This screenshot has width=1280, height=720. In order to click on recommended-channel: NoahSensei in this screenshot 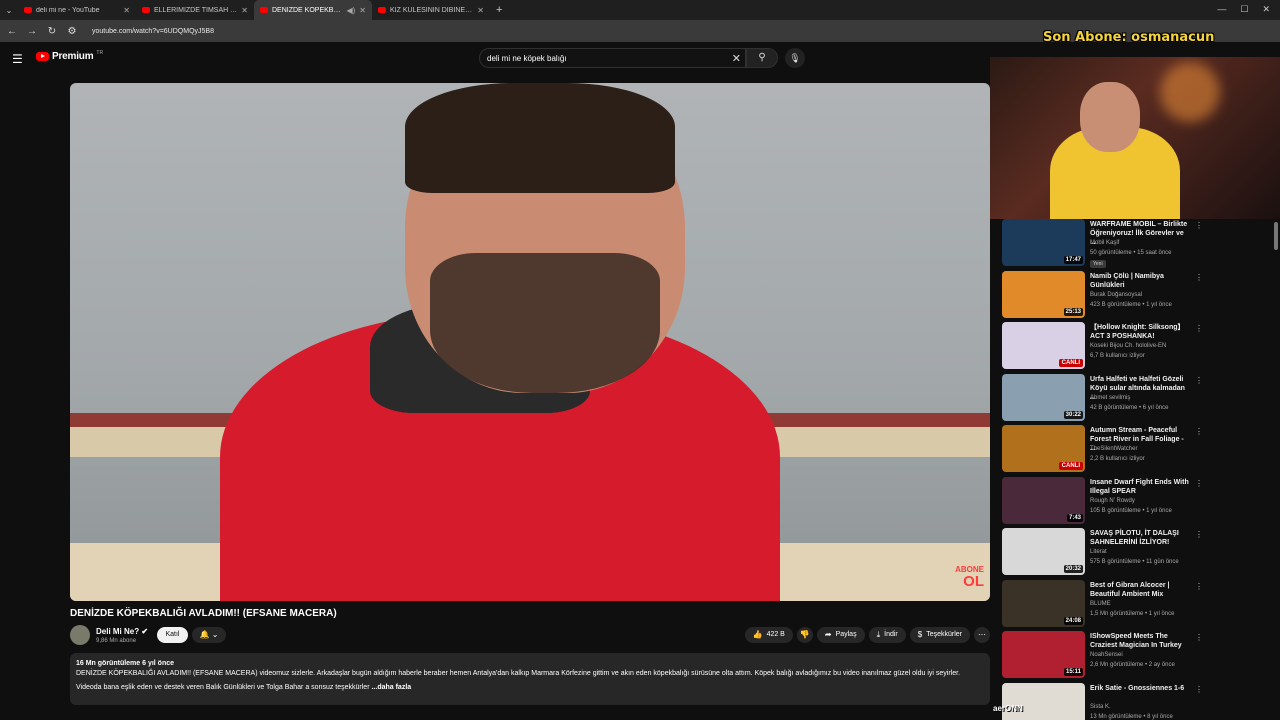, I will do `click(1106, 655)`.